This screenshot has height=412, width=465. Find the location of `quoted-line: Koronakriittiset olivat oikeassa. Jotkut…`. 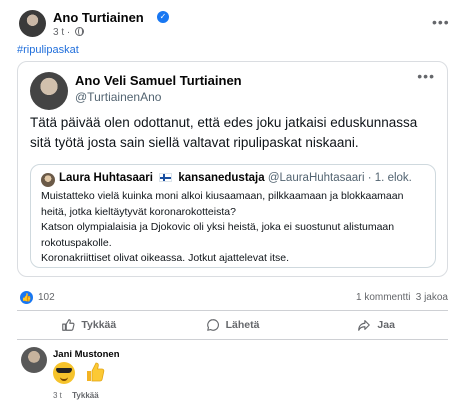

quoted-line: Koronakriittiset olivat oikeassa. Jotkut… is located at coordinates (165, 258).